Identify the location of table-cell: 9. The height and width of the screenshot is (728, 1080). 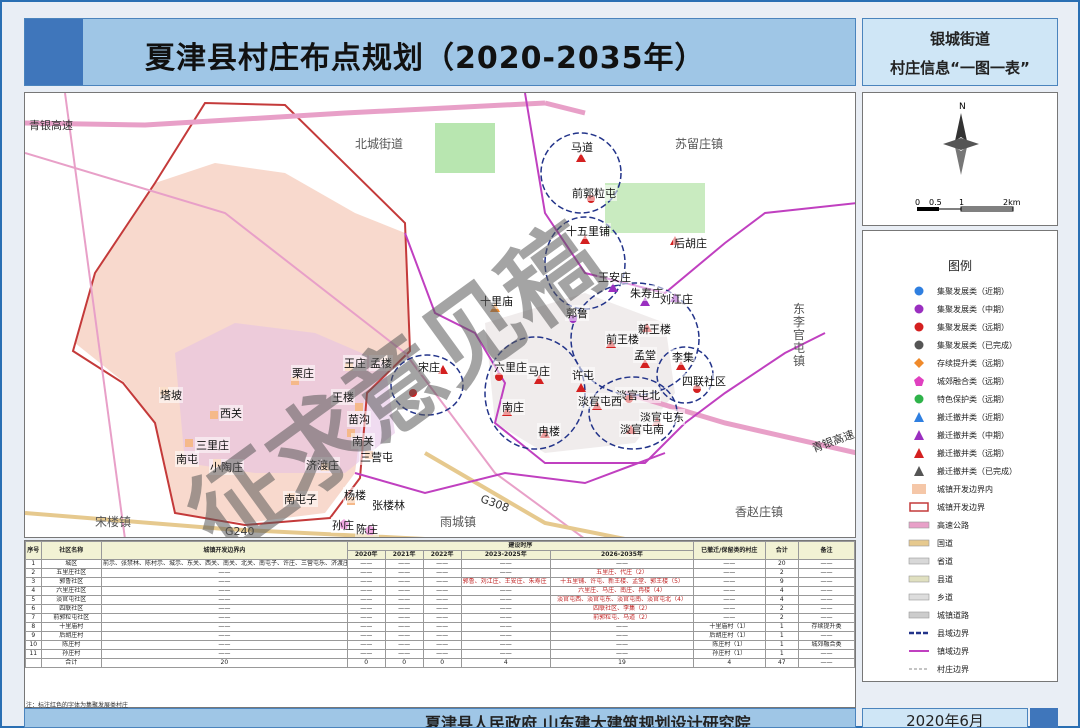
(782, 582).